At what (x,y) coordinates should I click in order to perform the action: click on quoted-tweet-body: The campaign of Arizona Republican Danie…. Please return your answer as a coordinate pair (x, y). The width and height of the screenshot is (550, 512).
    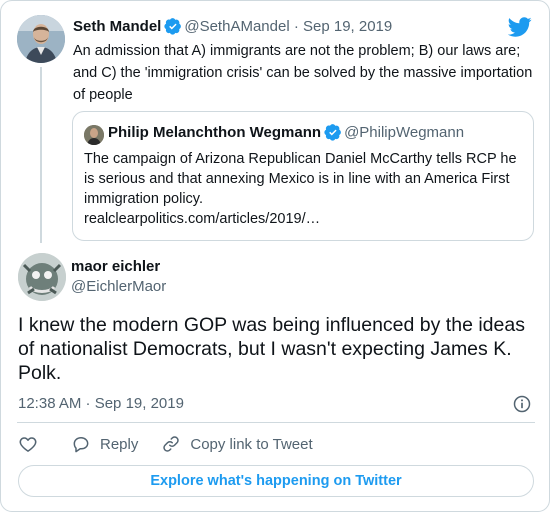
    Looking at the image, I should click on (300, 179).